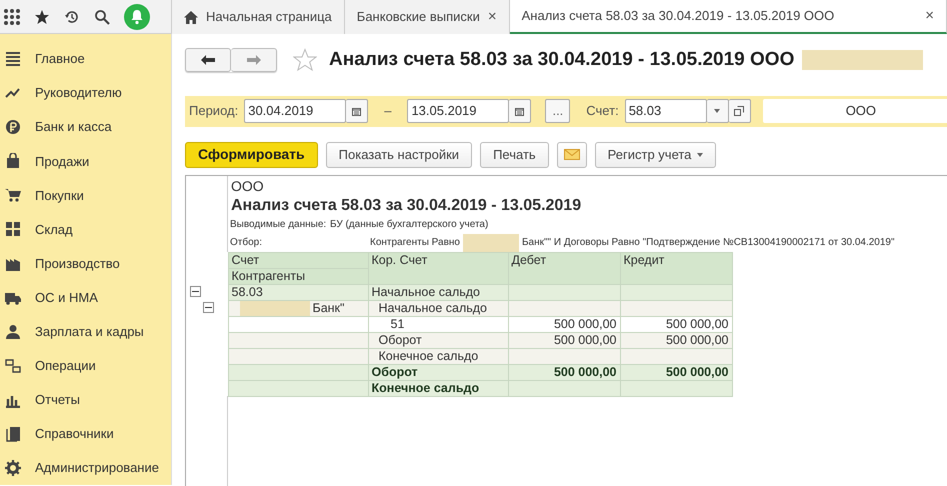  What do you see at coordinates (251, 155) in the screenshot?
I see `action-button: Сформировать` at bounding box center [251, 155].